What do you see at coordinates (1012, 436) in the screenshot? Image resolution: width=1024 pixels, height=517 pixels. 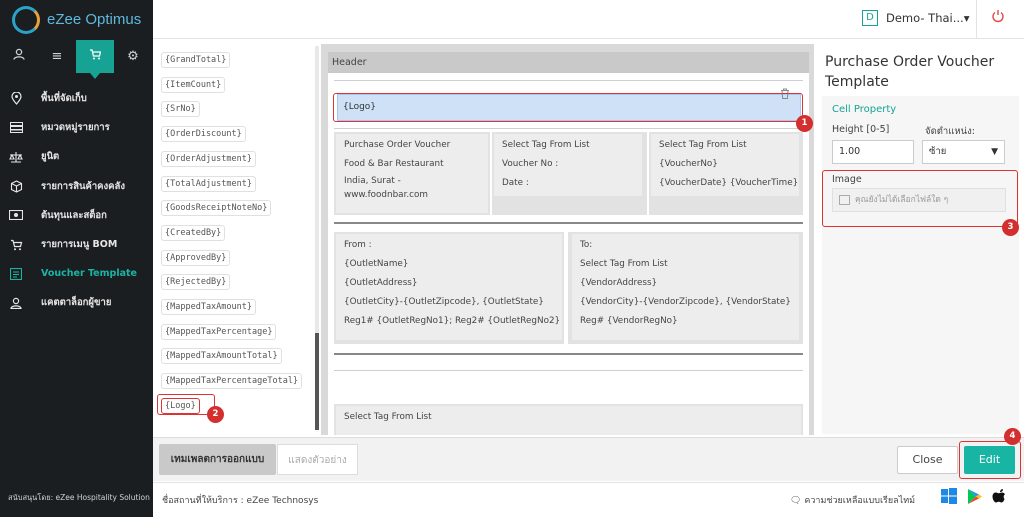 I see `step-marker-4: 4` at bounding box center [1012, 436].